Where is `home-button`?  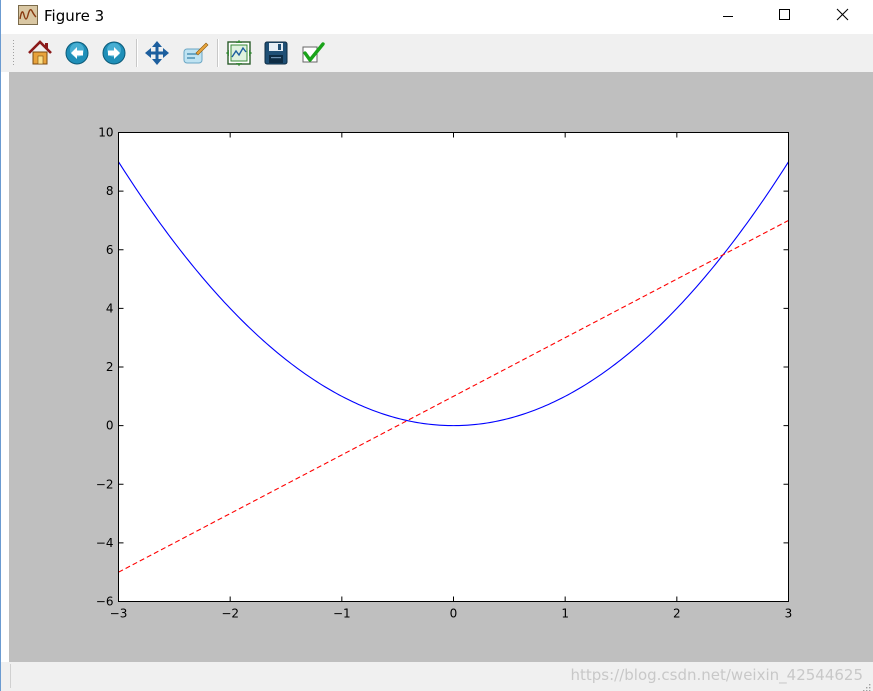 home-button is located at coordinates (40, 53).